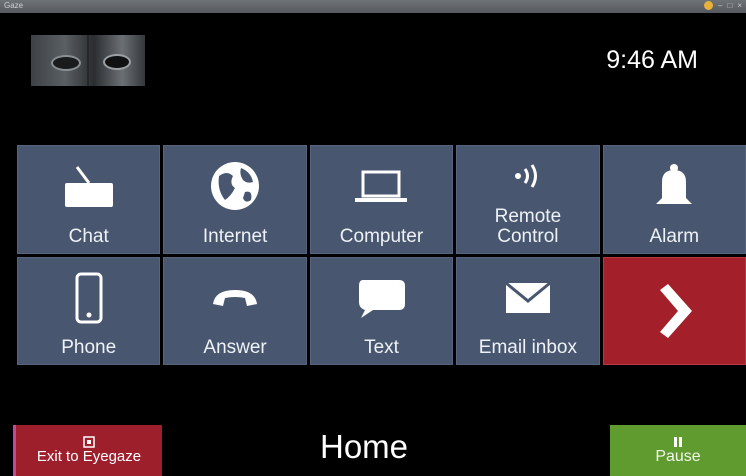 Image resolution: width=746 pixels, height=476 pixels. I want to click on tile-text: Text, so click(381, 310).